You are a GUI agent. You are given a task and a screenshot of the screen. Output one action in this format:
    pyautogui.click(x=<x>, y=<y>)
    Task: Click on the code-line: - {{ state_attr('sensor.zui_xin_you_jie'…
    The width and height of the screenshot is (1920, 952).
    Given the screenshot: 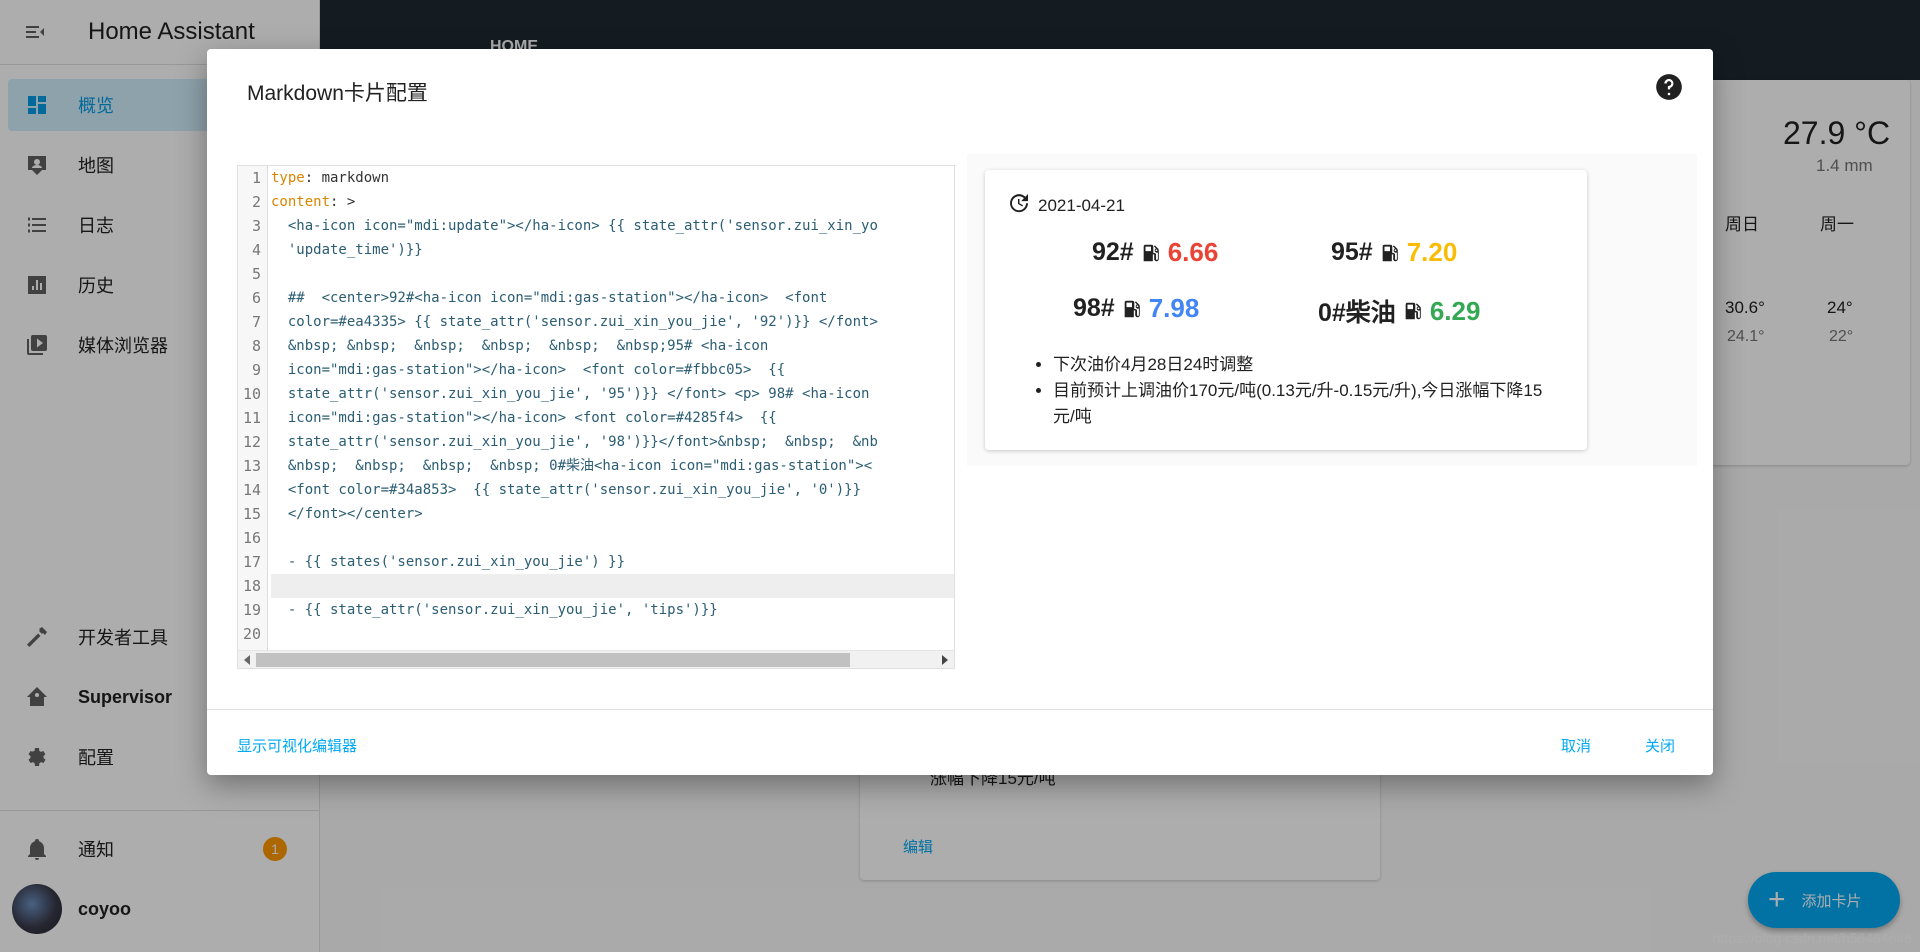 What is the action you would take?
    pyautogui.click(x=494, y=610)
    